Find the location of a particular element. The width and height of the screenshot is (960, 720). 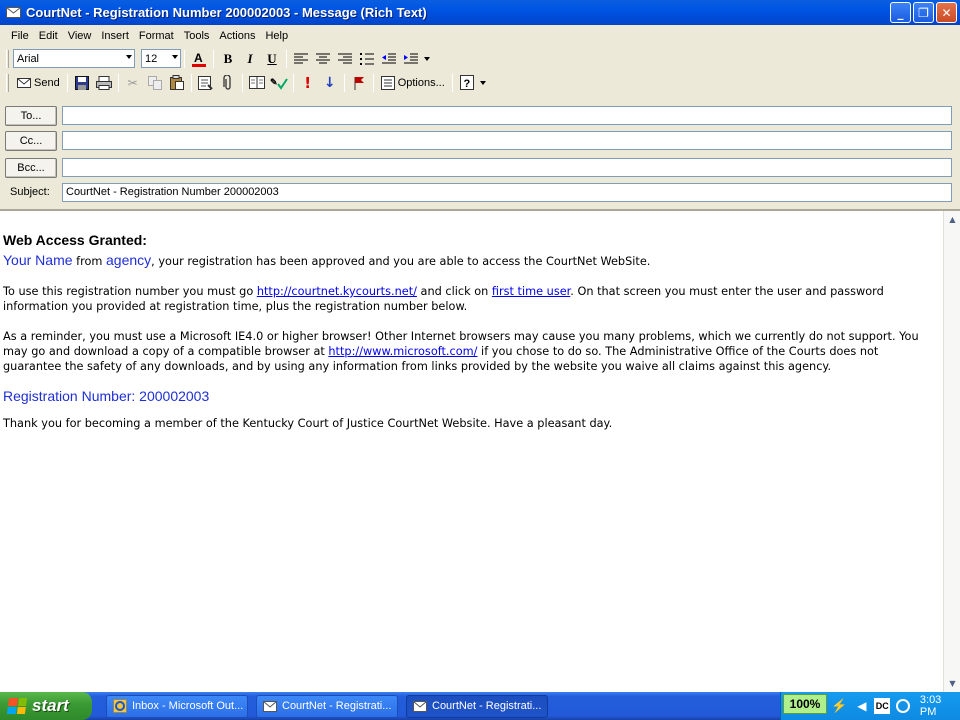

close-button: ✕ is located at coordinates (946, 12).